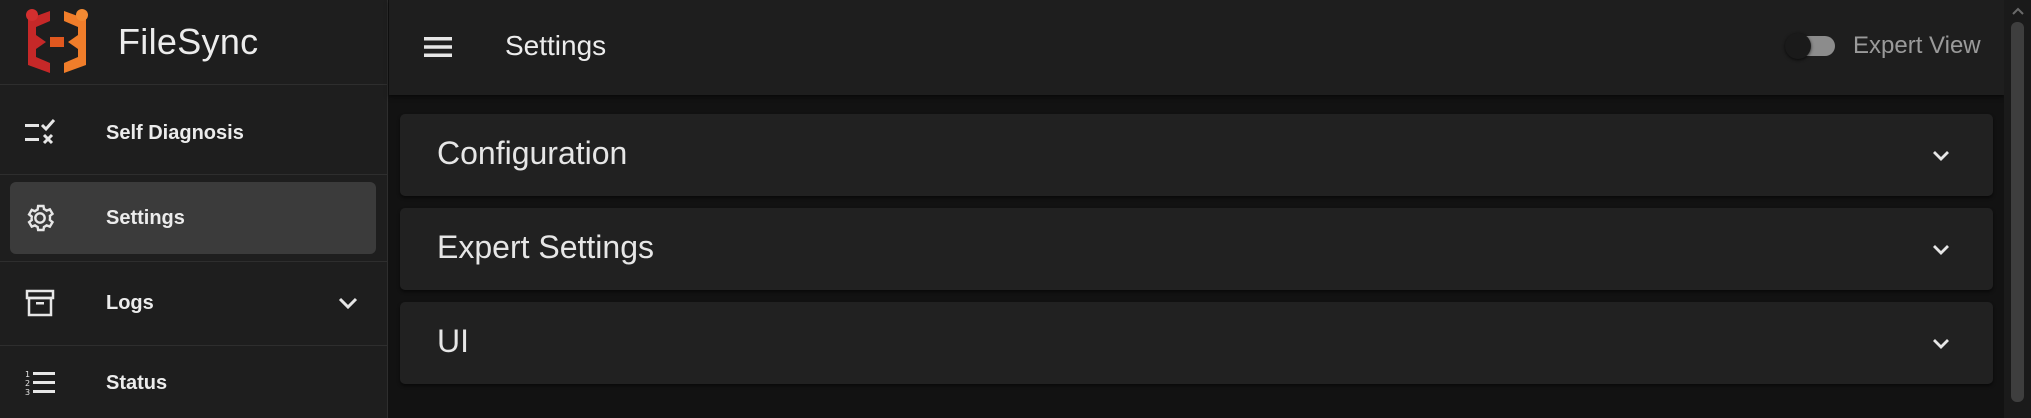 The image size is (2031, 418). I want to click on sidebar-item-label: Logs, so click(130, 302).